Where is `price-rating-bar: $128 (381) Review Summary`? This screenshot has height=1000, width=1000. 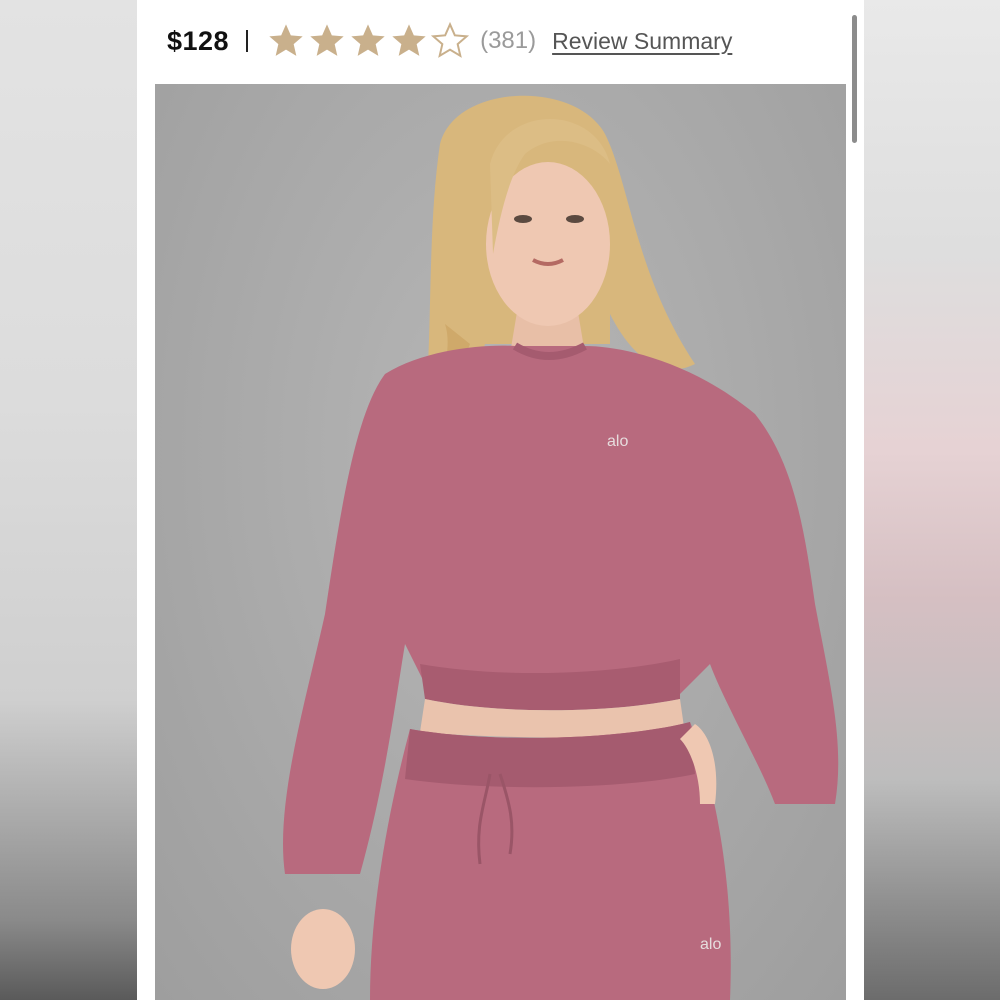
price-rating-bar: $128 (381) Review Summary is located at coordinates (500, 41).